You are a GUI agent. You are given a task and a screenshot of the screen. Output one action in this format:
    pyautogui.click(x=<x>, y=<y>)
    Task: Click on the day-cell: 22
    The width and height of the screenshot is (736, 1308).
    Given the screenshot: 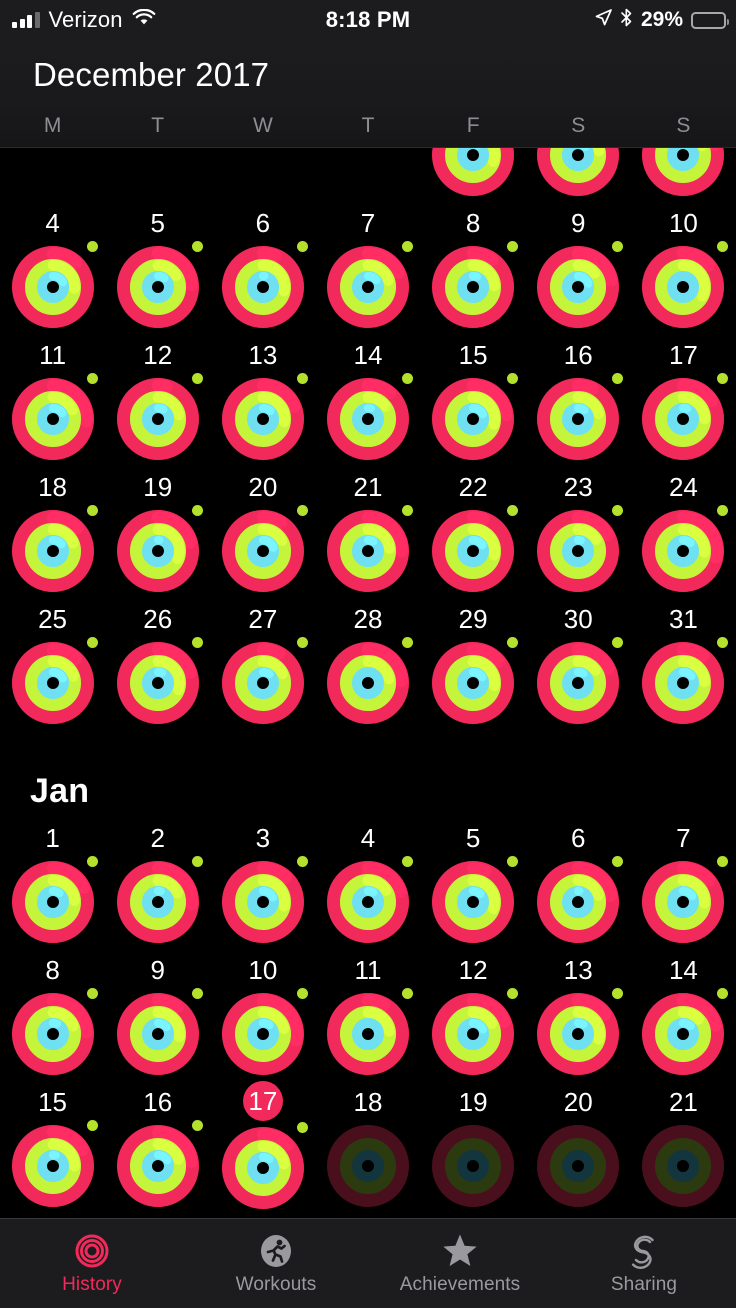 What is the action you would take?
    pyautogui.click(x=473, y=532)
    